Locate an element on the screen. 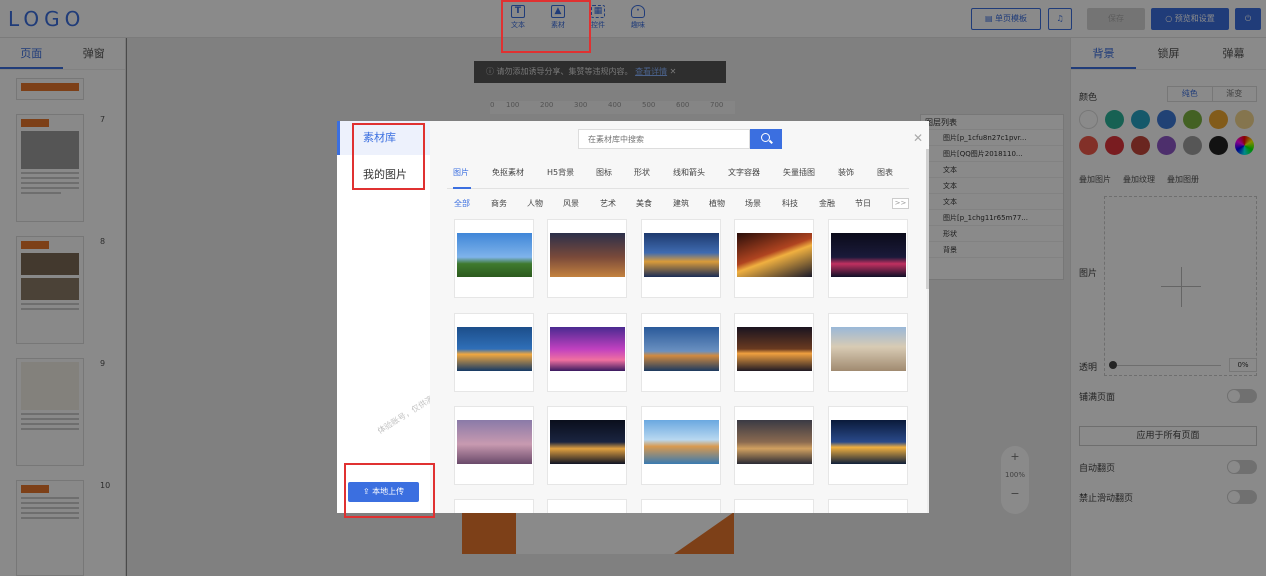  city-lights-aerial-photo is located at coordinates (774, 349).